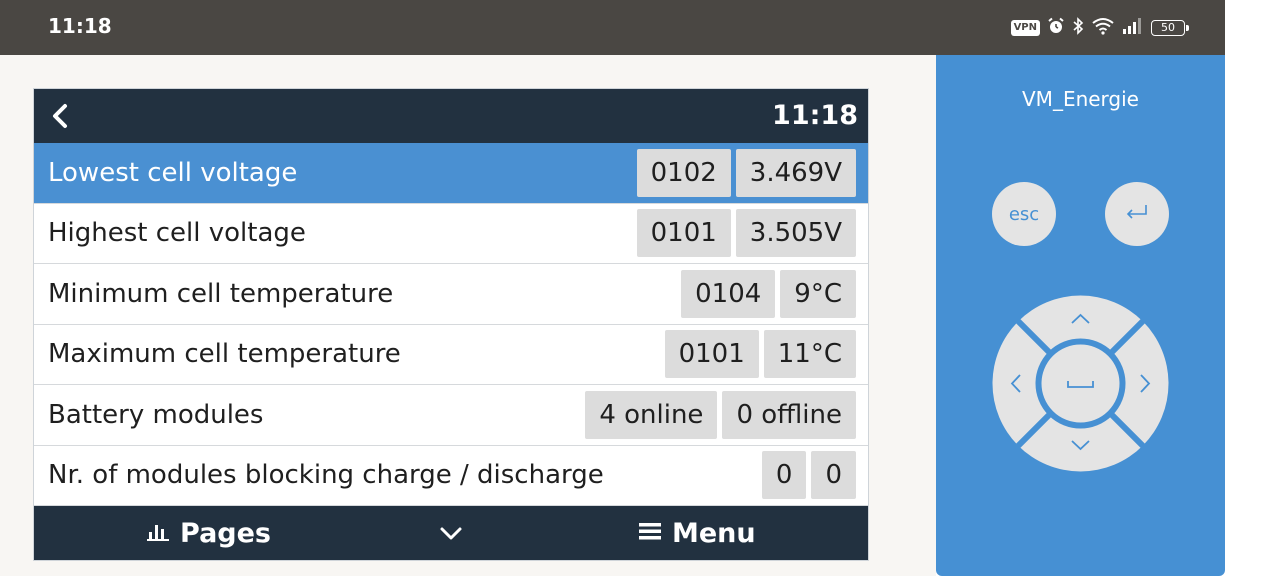 This screenshot has height=576, width=1280. I want to click on bar-chart-icon, so click(158, 533).